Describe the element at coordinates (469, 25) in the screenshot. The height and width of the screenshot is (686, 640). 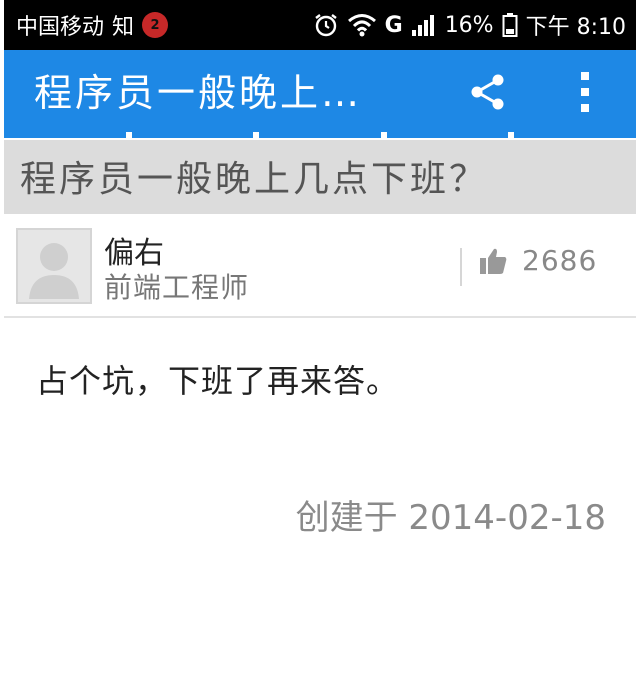
I see `battery-level: 16%` at that location.